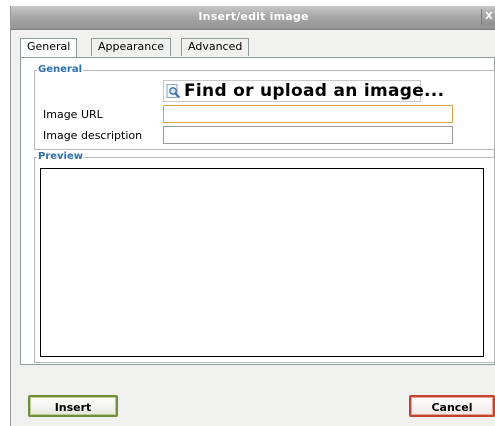  What do you see at coordinates (173, 91) in the screenshot?
I see `magnifier-icon` at bounding box center [173, 91].